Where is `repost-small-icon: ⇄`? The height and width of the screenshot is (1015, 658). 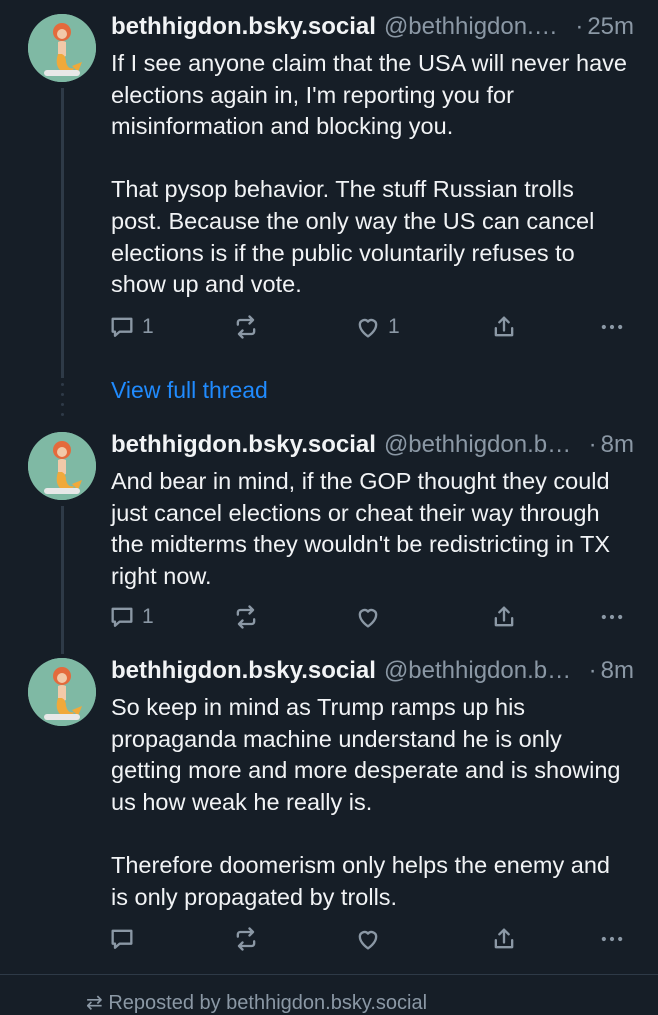
repost-small-icon: ⇄ is located at coordinates (97, 1003).